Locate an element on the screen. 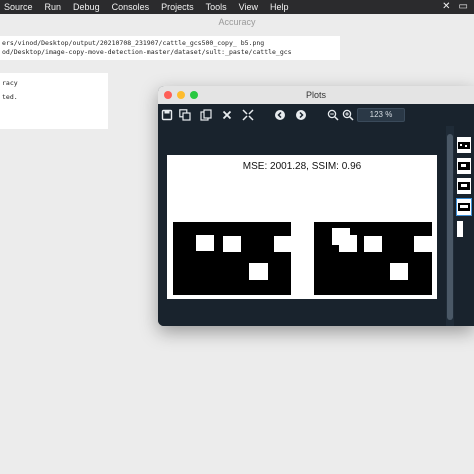 The height and width of the screenshot is (474, 474). console-line: ted. is located at coordinates (10, 97).